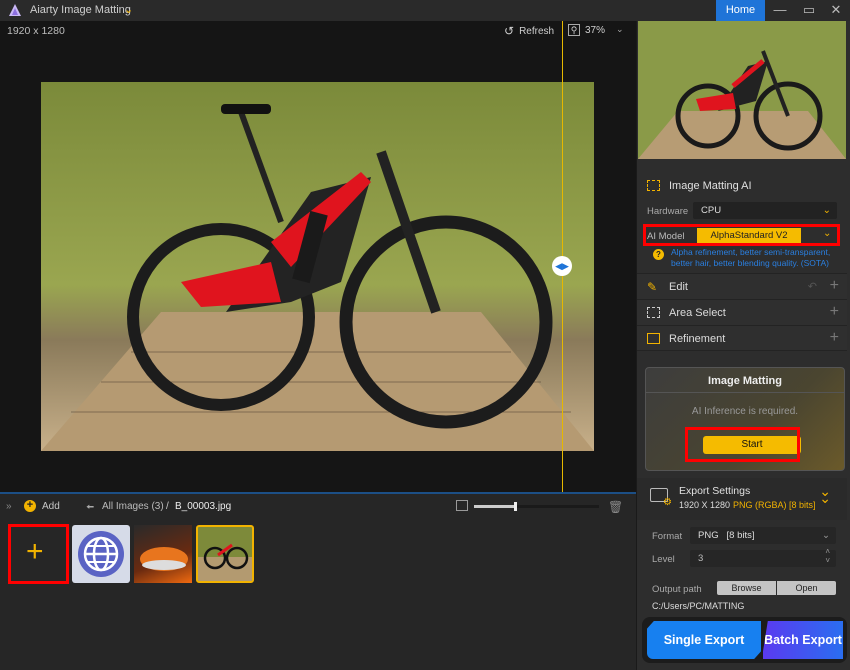 The width and height of the screenshot is (850, 670). Describe the element at coordinates (697, 313) in the screenshot. I see `section-area-select-label: Area Select` at that location.